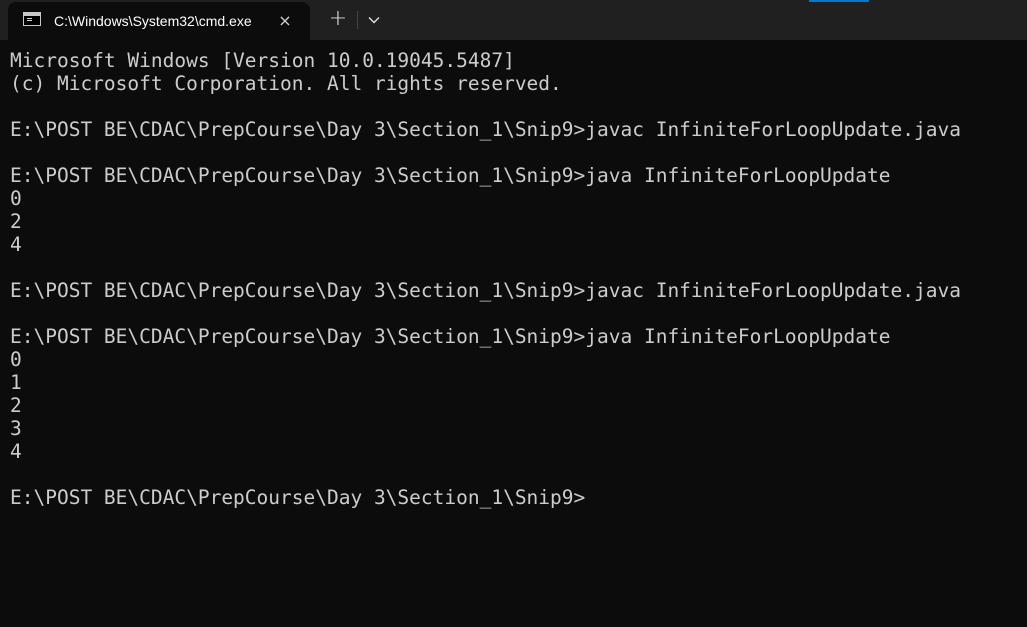 The image size is (1027, 627). Describe the element at coordinates (16, 382) in the screenshot. I see `console-line: 1` at that location.